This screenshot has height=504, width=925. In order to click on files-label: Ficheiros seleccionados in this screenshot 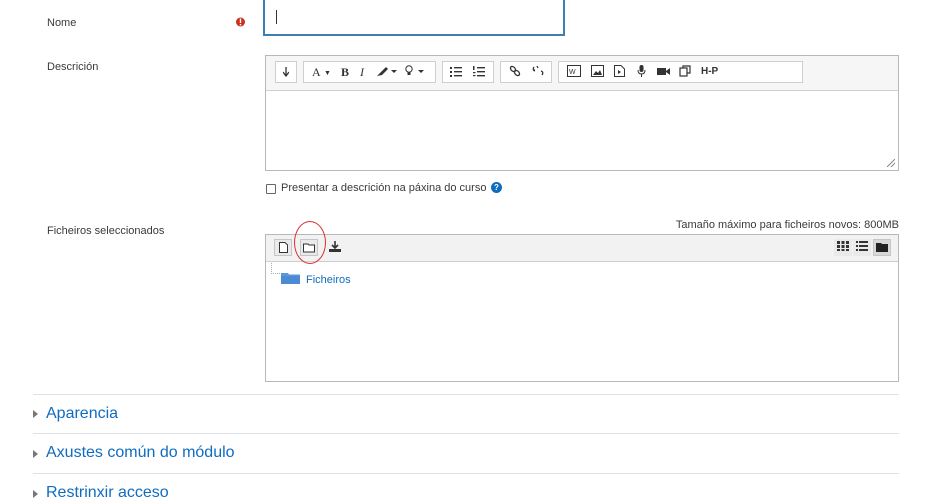, I will do `click(106, 231)`.